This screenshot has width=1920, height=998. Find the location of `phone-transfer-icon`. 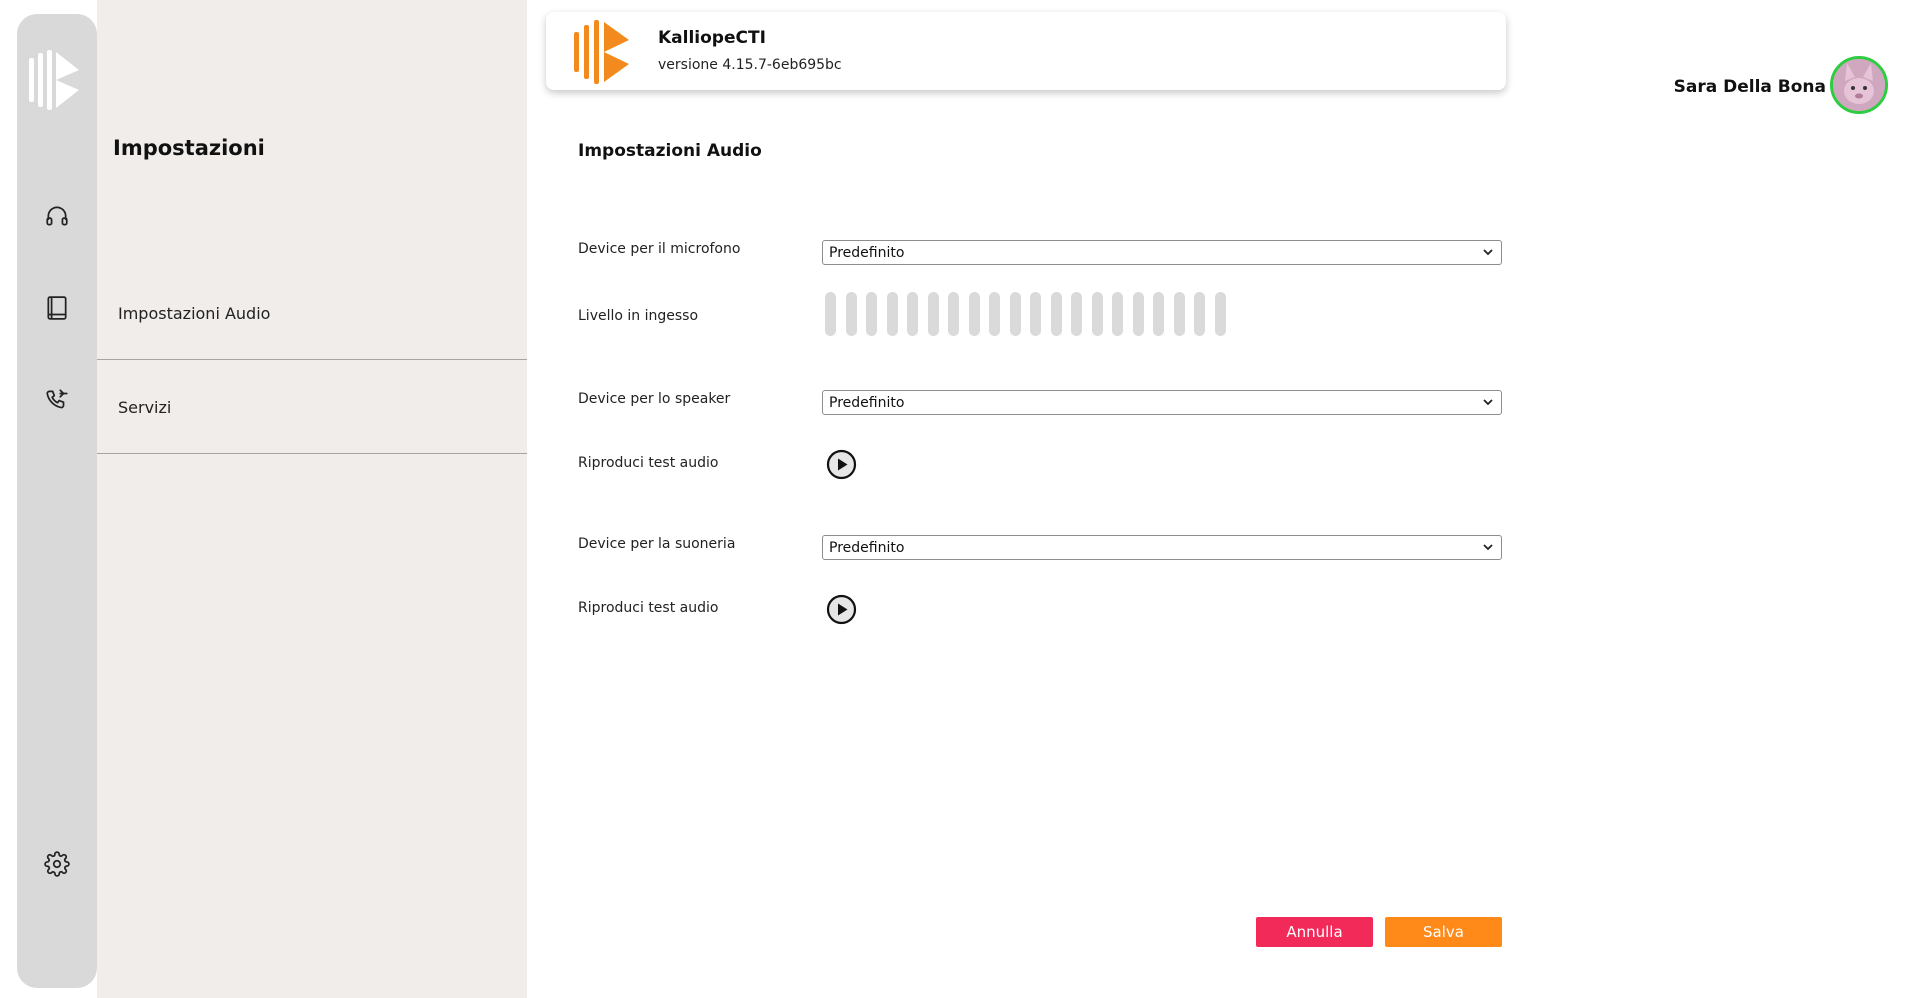

phone-transfer-icon is located at coordinates (57, 399).